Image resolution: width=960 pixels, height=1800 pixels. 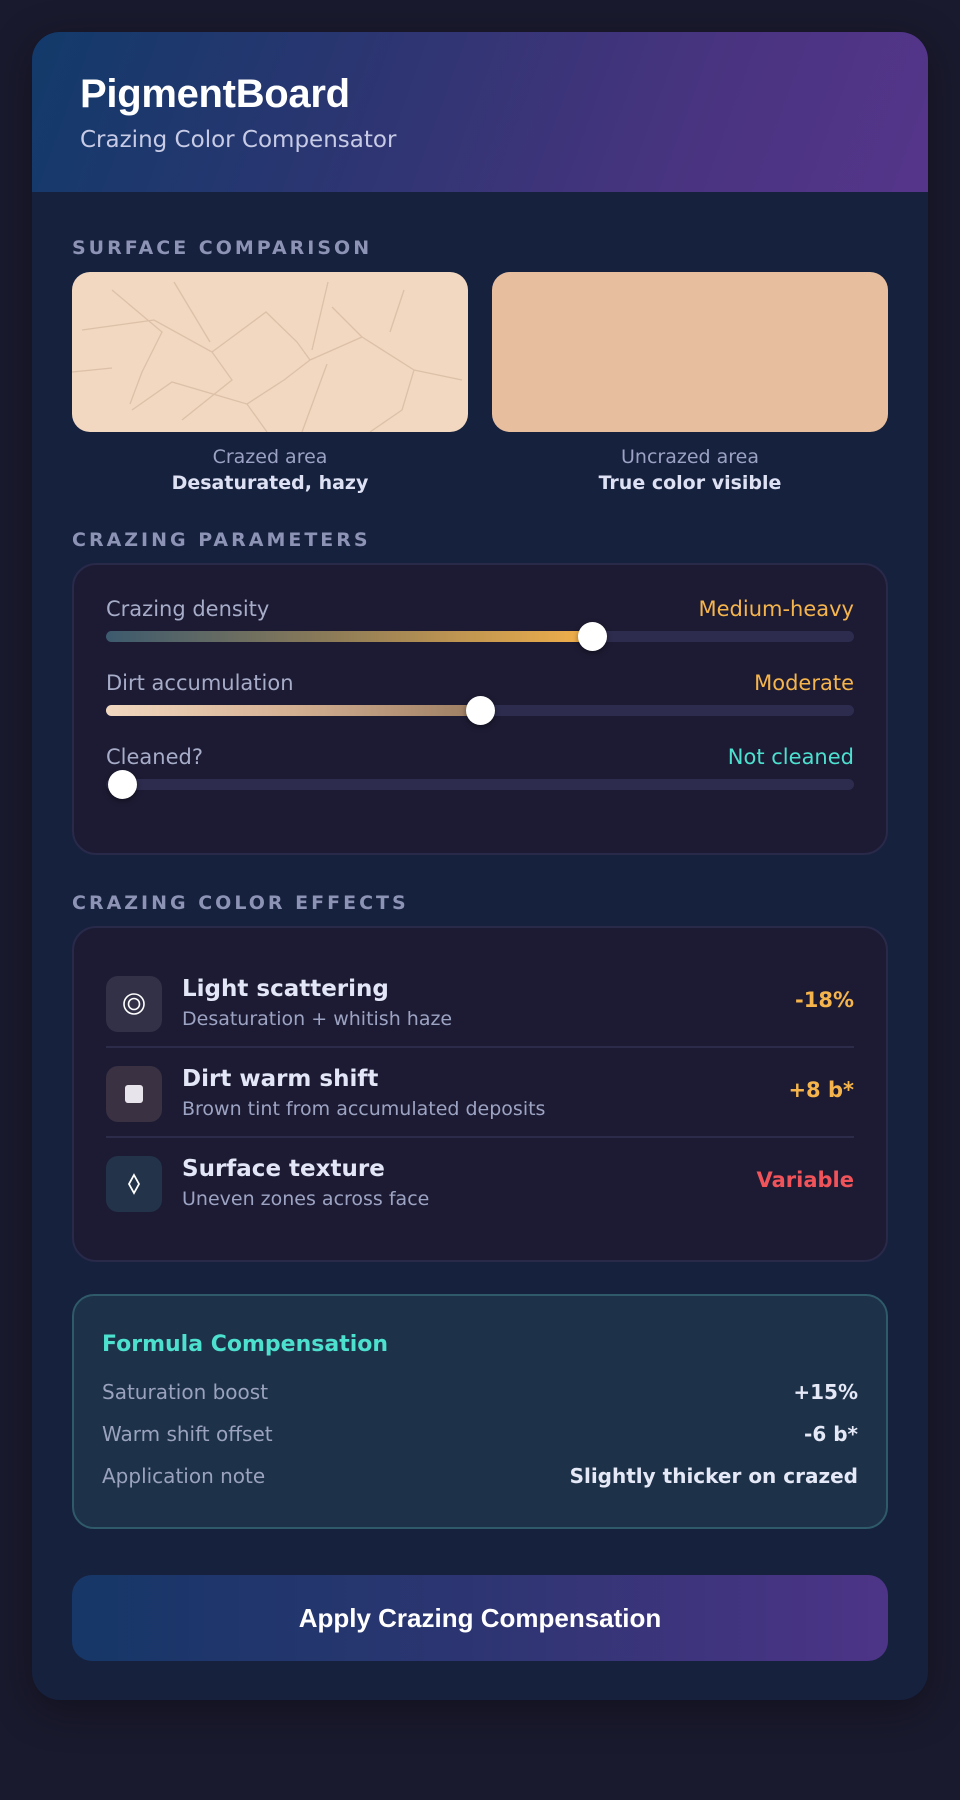 What do you see at coordinates (280, 1079) in the screenshot?
I see `effect-title: Dirt warm shift` at bounding box center [280, 1079].